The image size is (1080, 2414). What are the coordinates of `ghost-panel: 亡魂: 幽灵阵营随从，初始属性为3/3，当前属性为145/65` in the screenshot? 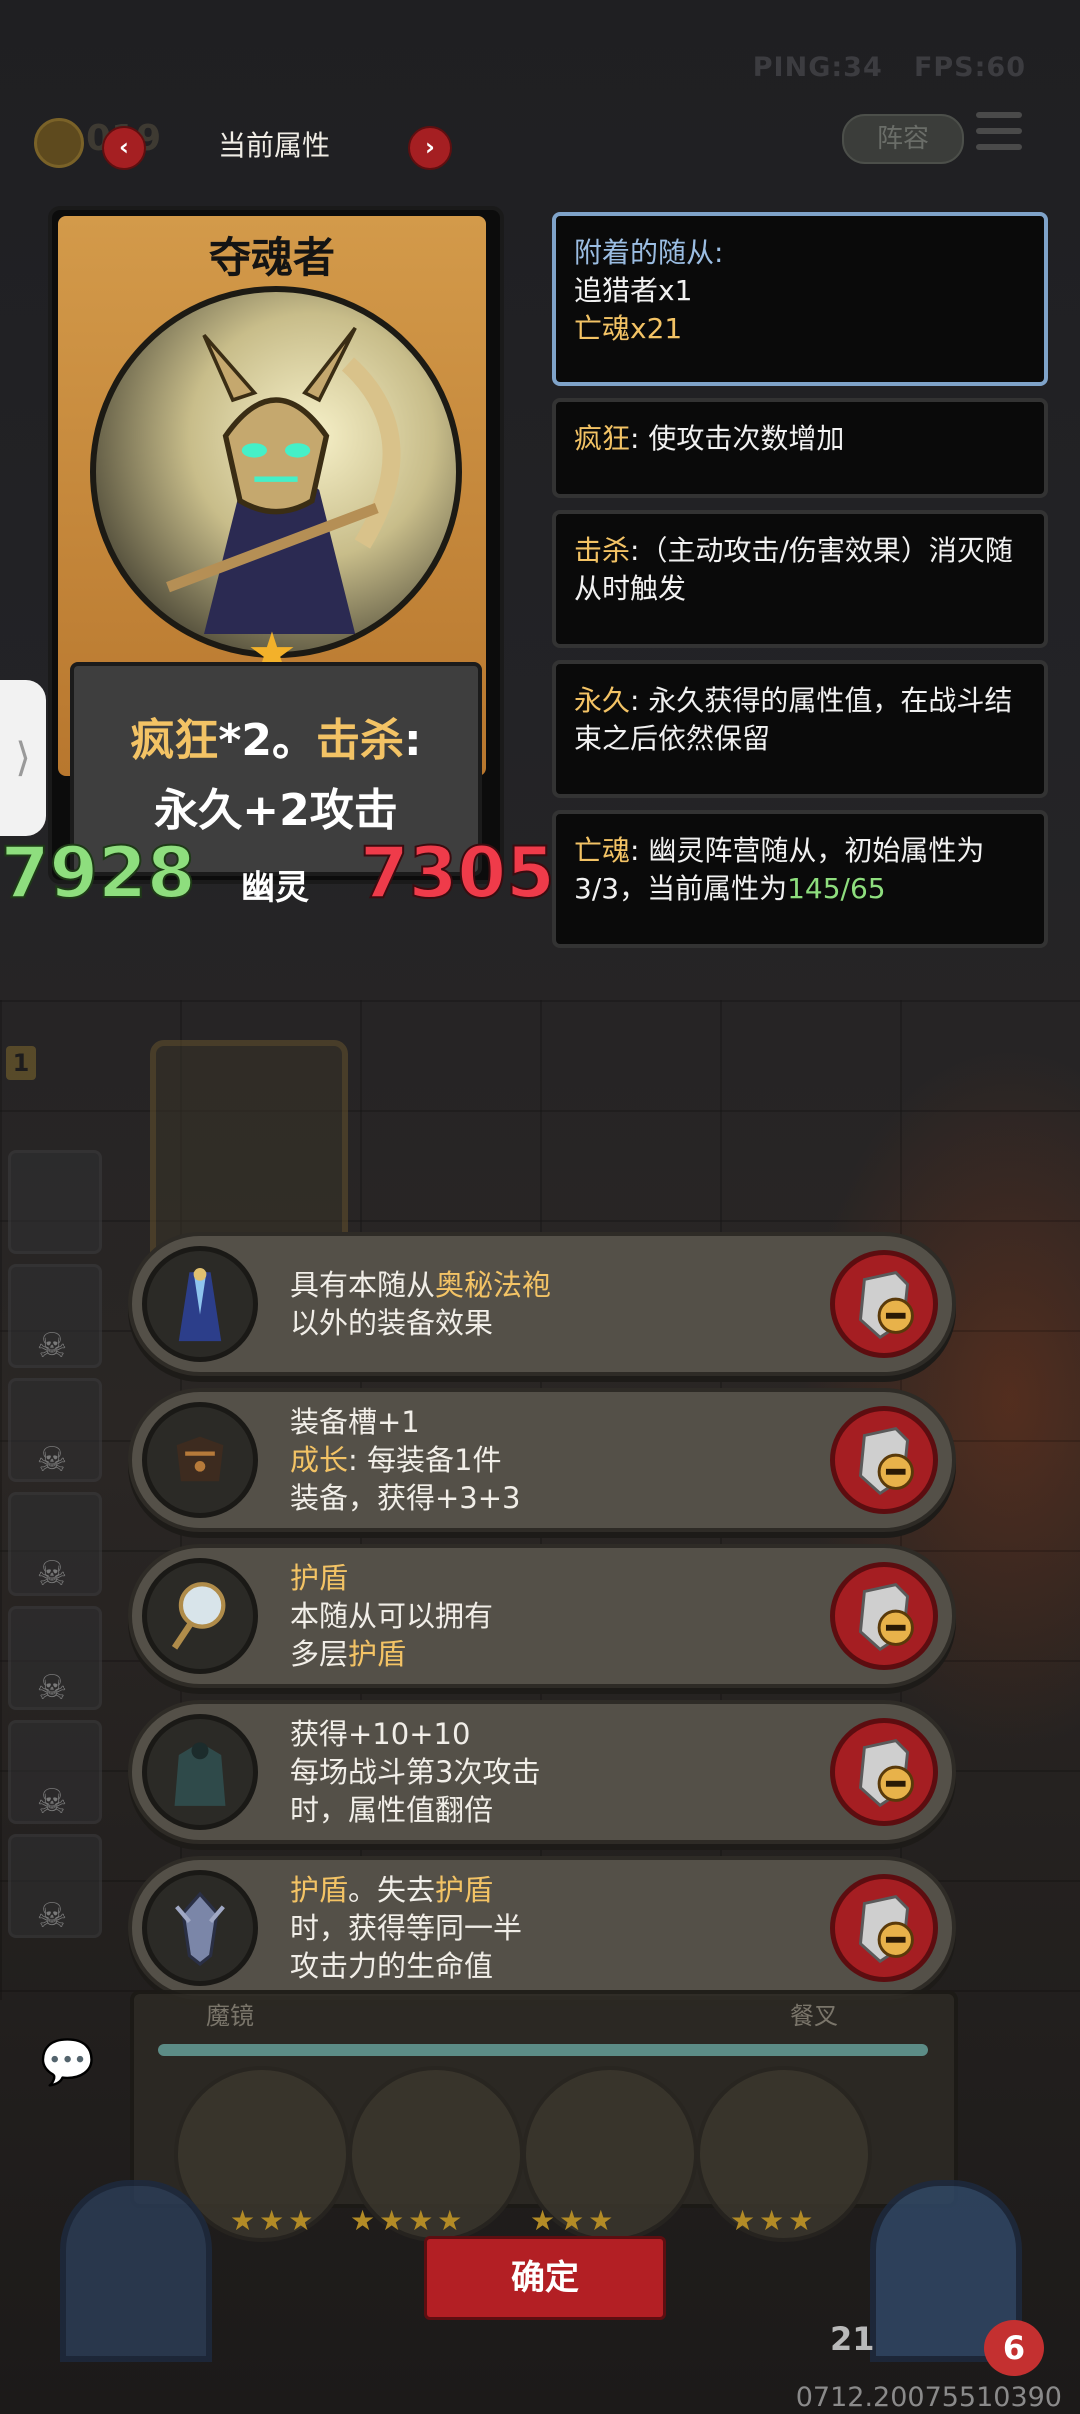 It's located at (800, 879).